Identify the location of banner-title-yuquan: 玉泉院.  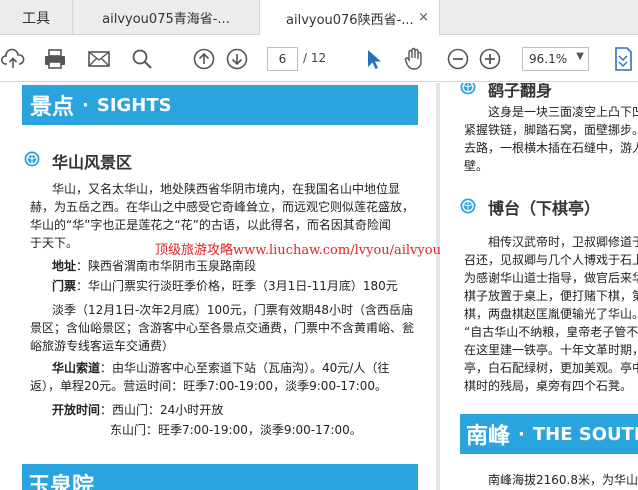
(61, 482).